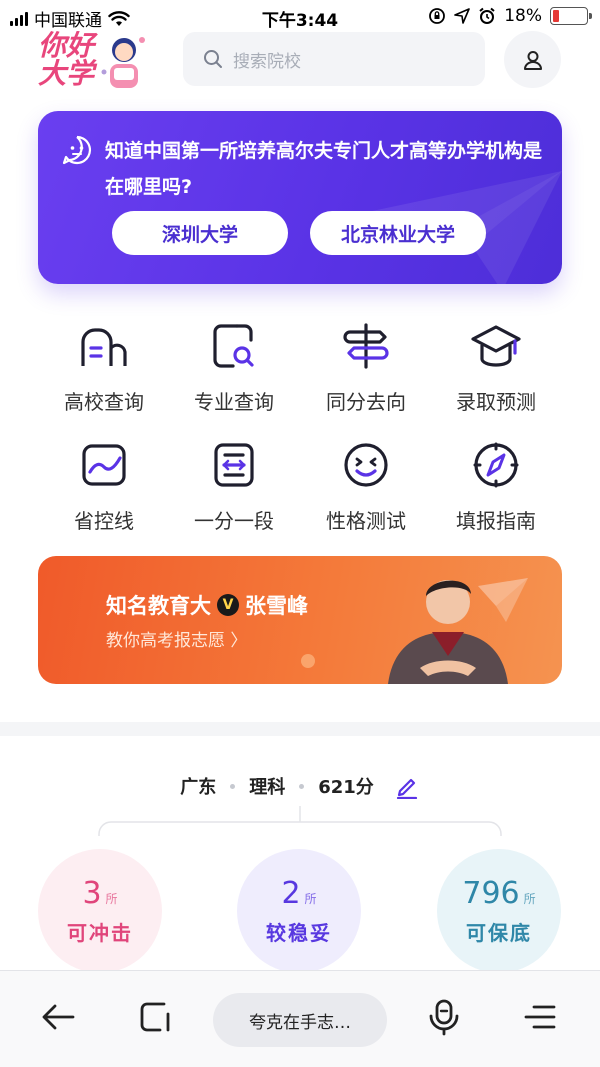 Image resolution: width=600 pixels, height=1067 pixels. I want to click on feature-score-segment: 一分一段, so click(234, 492).